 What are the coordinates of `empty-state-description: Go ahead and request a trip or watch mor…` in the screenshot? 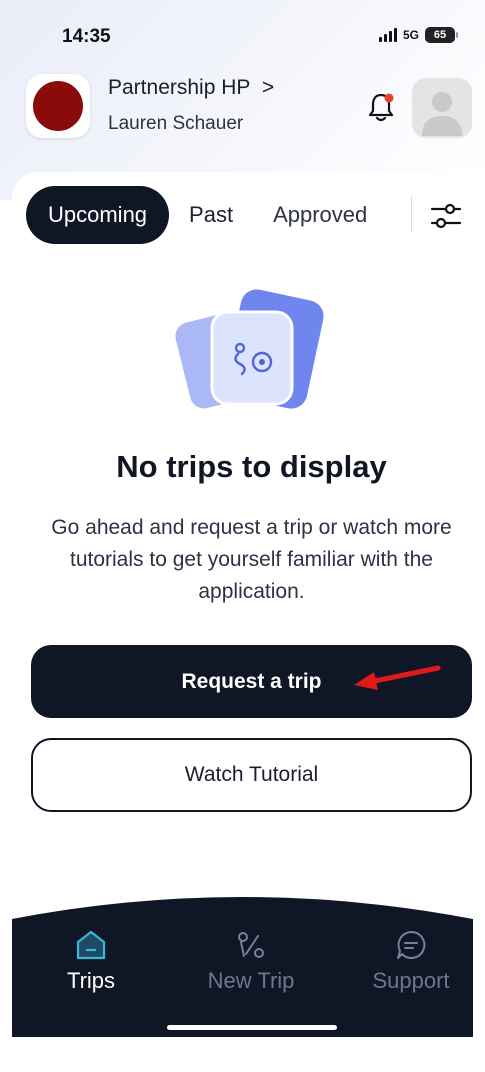 It's located at (251, 559).